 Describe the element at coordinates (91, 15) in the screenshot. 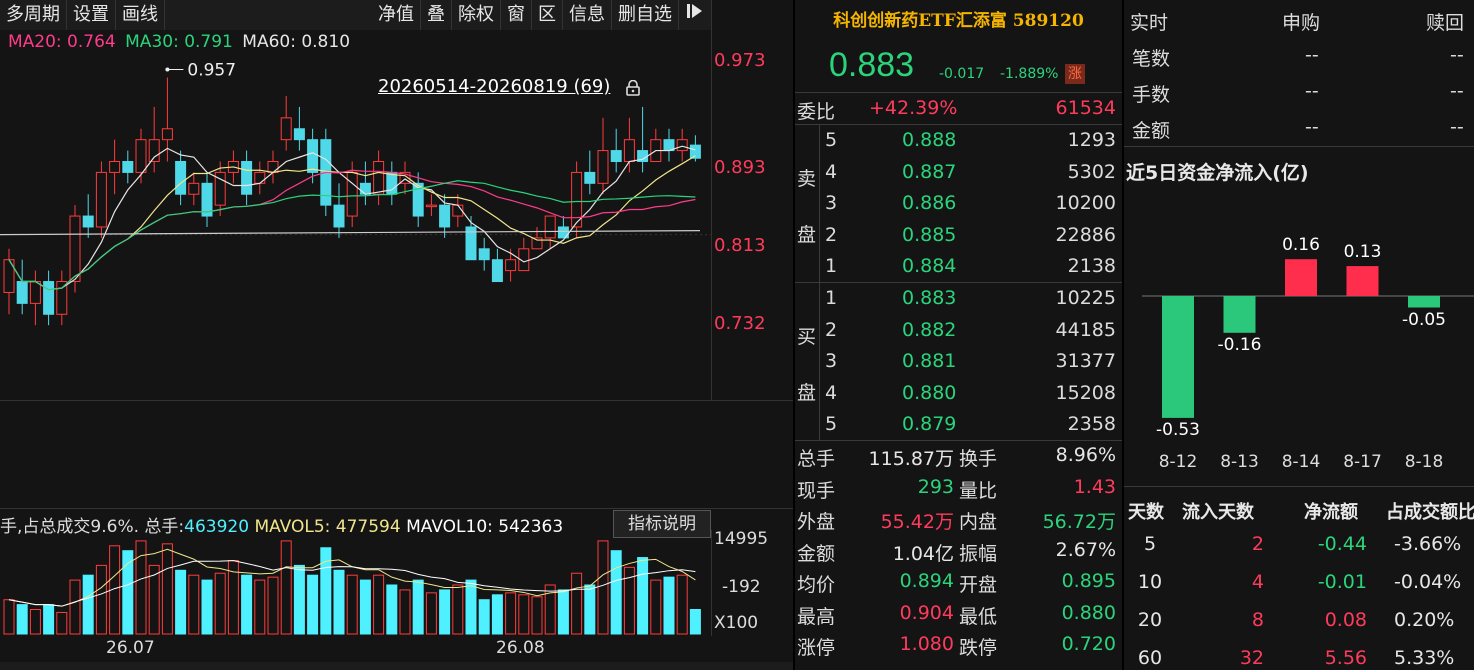

I see `settings-button: 设置` at that location.